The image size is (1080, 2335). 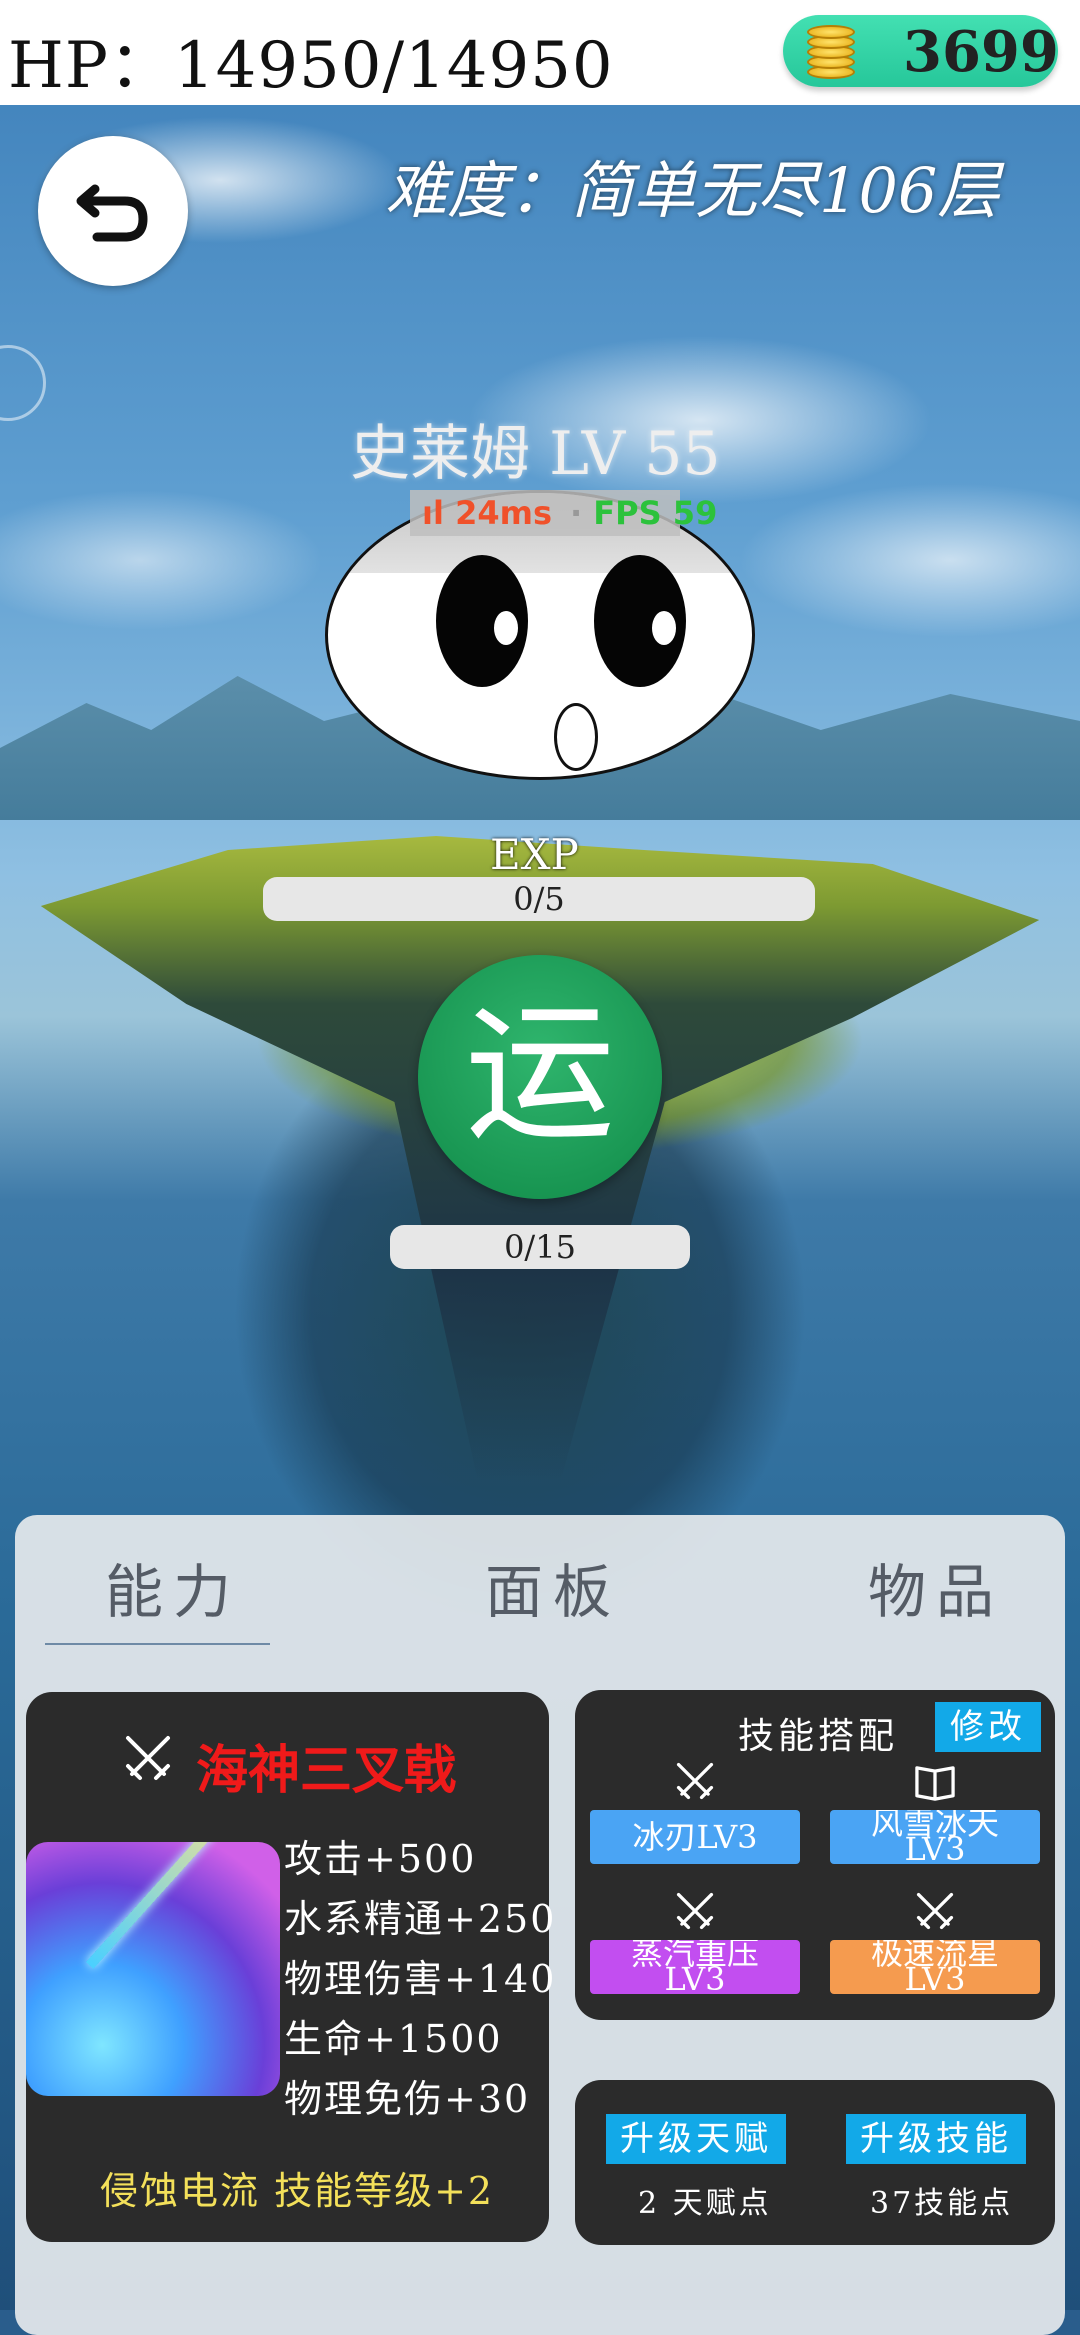 What do you see at coordinates (936, 2139) in the screenshot?
I see `upgrade-skill-button: 升级技能` at bounding box center [936, 2139].